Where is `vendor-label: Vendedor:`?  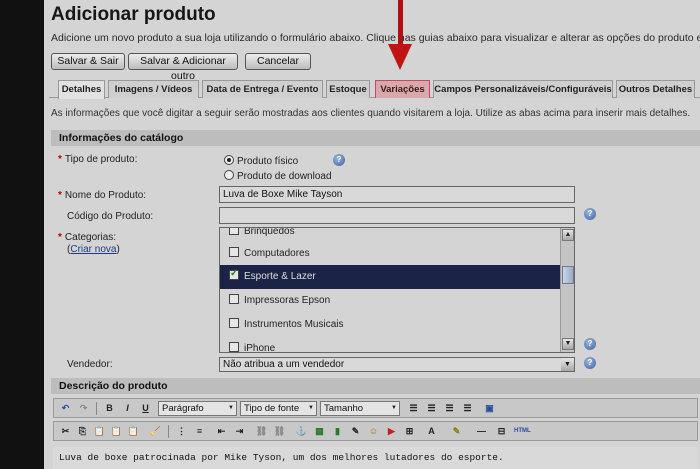
vendor-label: Vendedor: is located at coordinates (90, 364).